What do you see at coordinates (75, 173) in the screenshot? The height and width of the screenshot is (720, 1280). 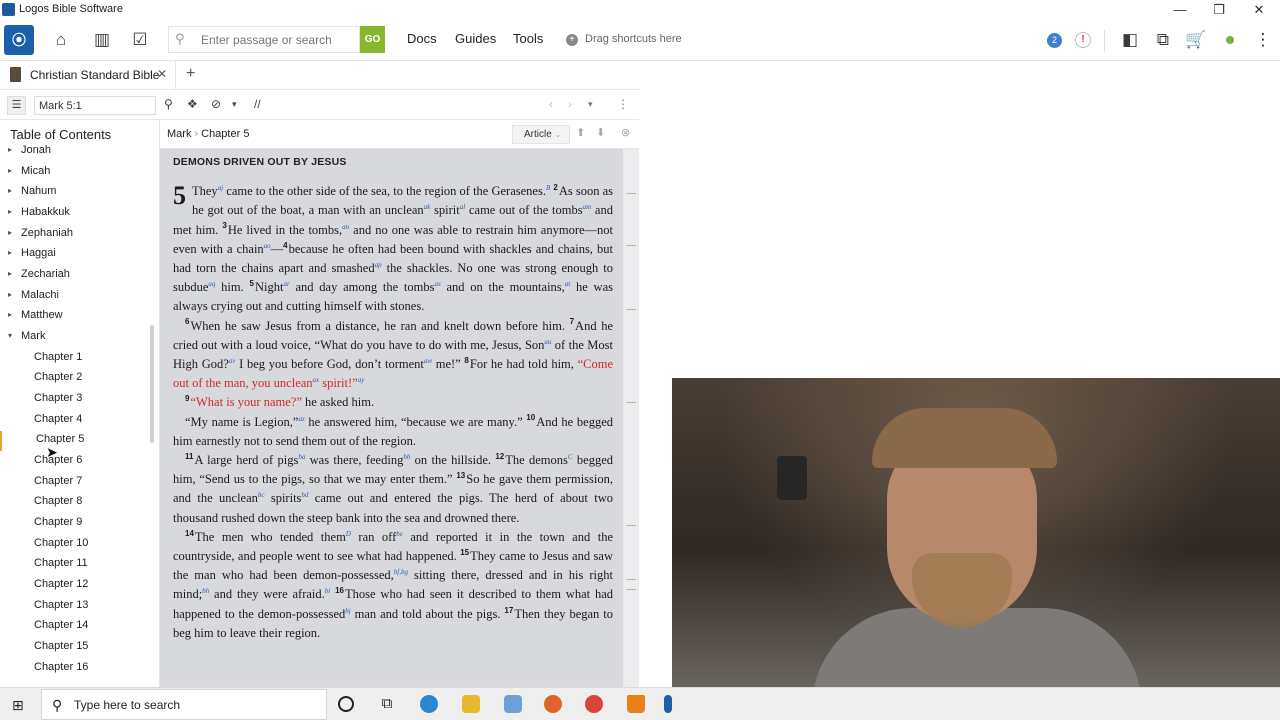 I see `toc-book-micah: ▸ Micah` at bounding box center [75, 173].